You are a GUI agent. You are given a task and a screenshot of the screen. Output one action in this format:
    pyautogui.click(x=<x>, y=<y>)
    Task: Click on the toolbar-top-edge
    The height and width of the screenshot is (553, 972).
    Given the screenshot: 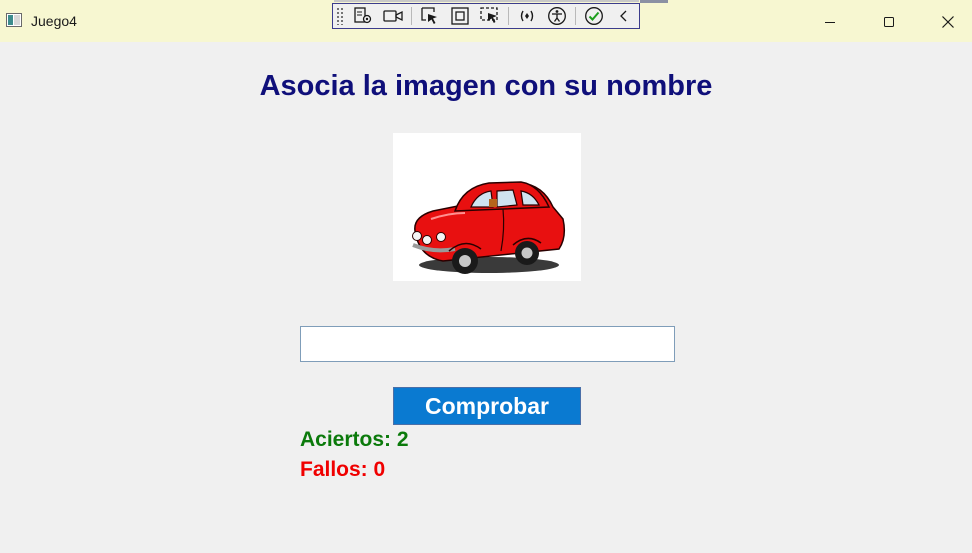 What is the action you would take?
    pyautogui.click(x=486, y=1)
    